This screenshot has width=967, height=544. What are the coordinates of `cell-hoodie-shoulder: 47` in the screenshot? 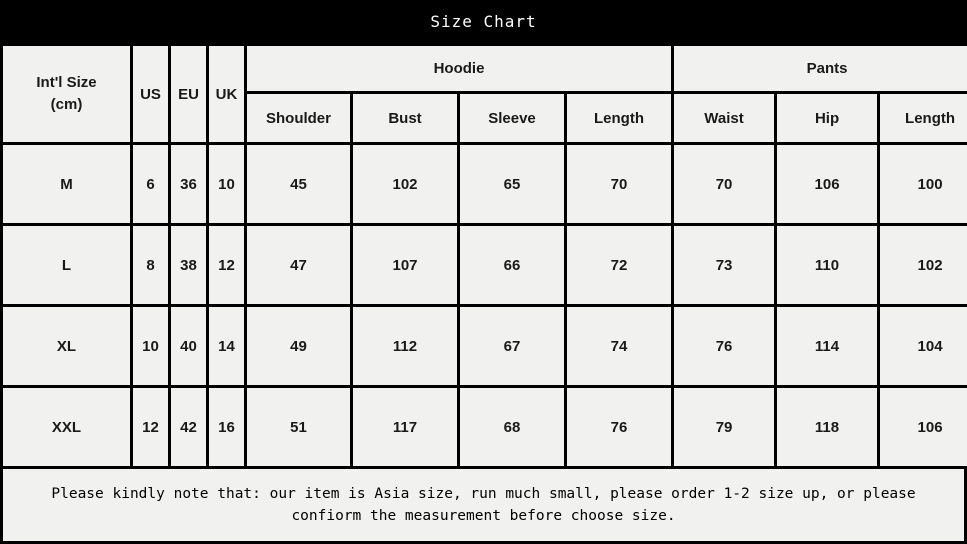 It's located at (298, 265).